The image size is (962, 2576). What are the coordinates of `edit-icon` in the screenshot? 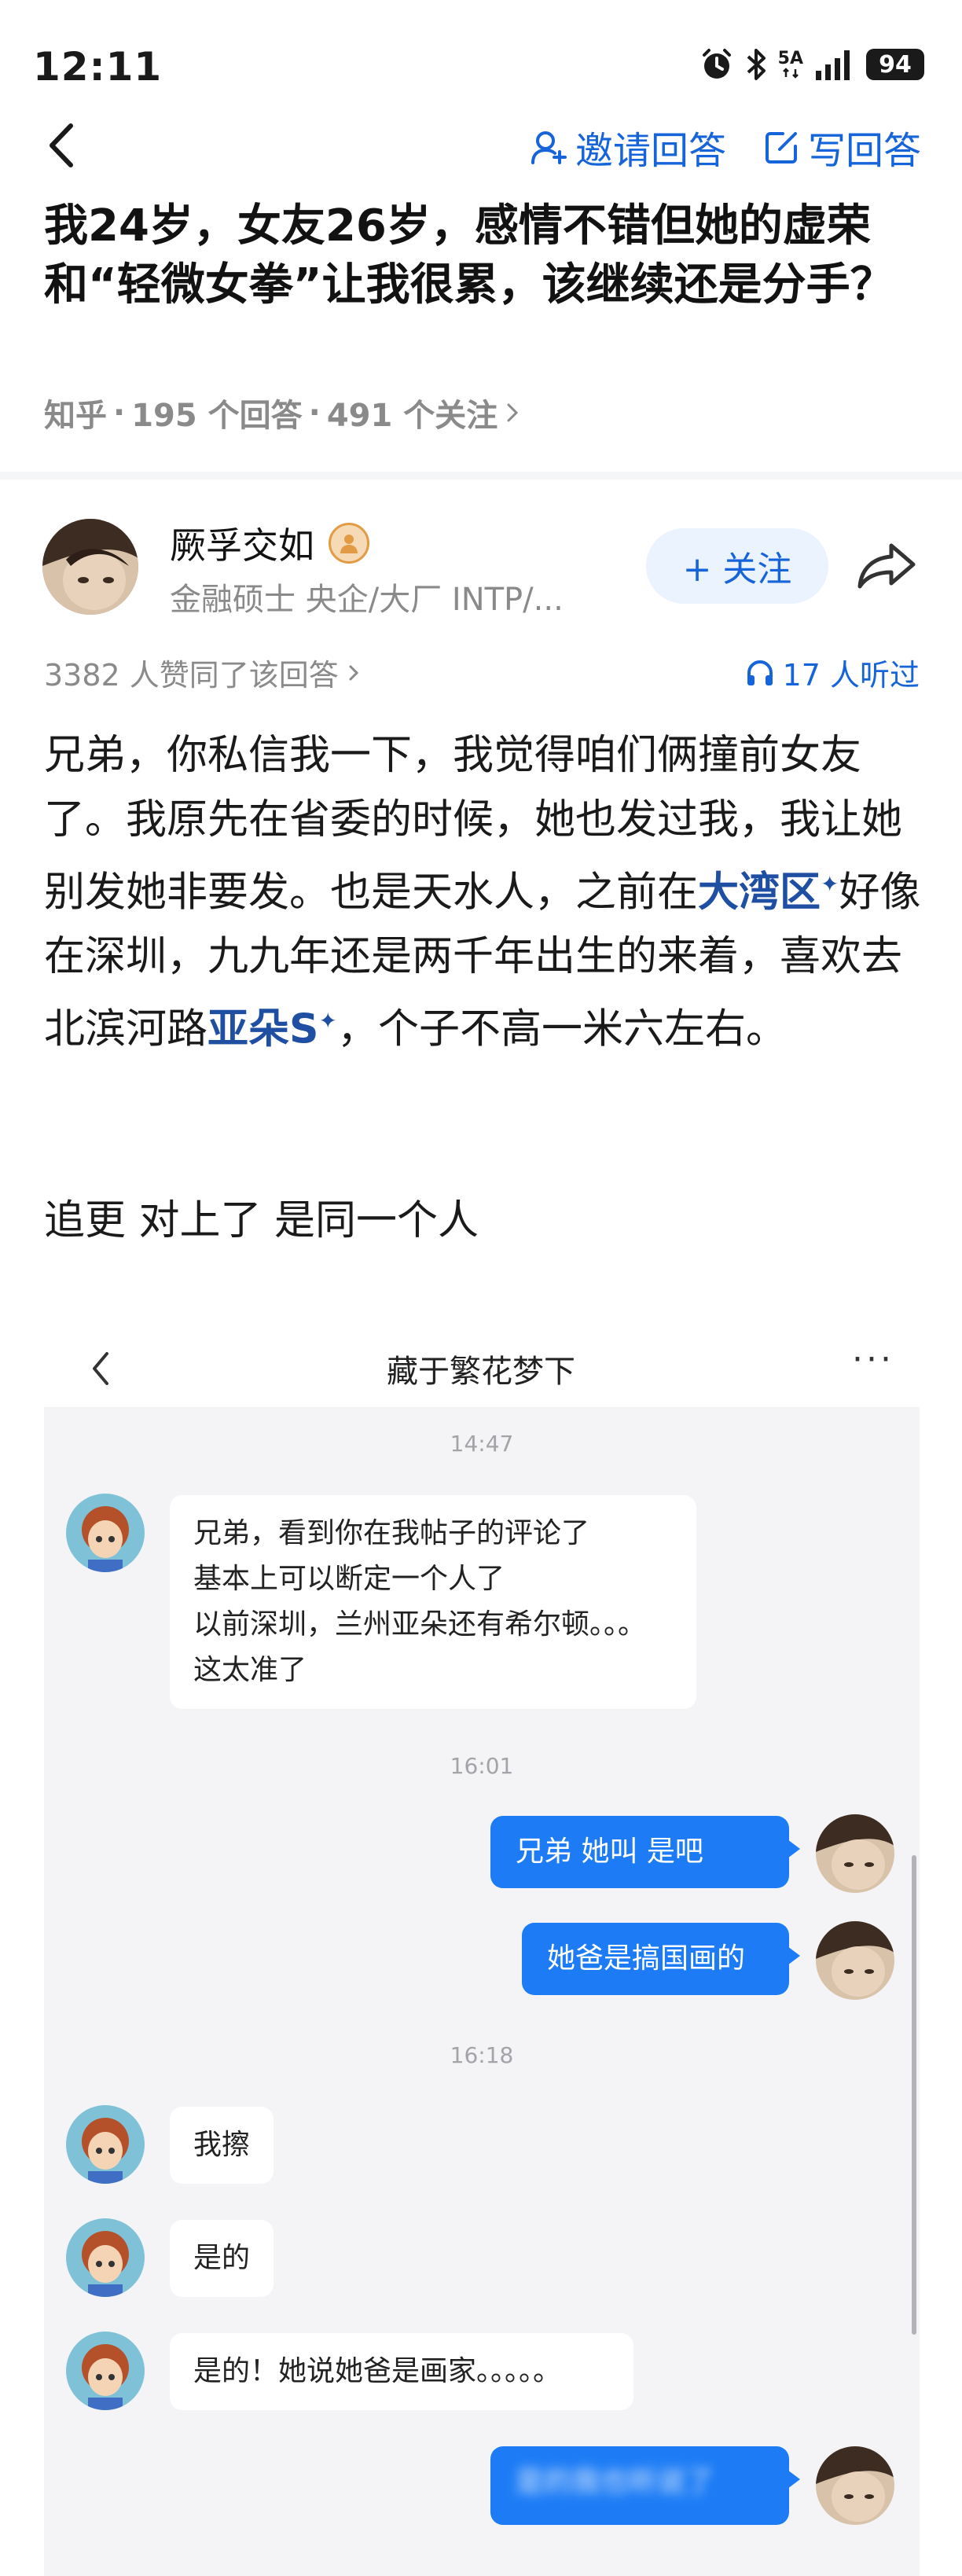 It's located at (781, 148).